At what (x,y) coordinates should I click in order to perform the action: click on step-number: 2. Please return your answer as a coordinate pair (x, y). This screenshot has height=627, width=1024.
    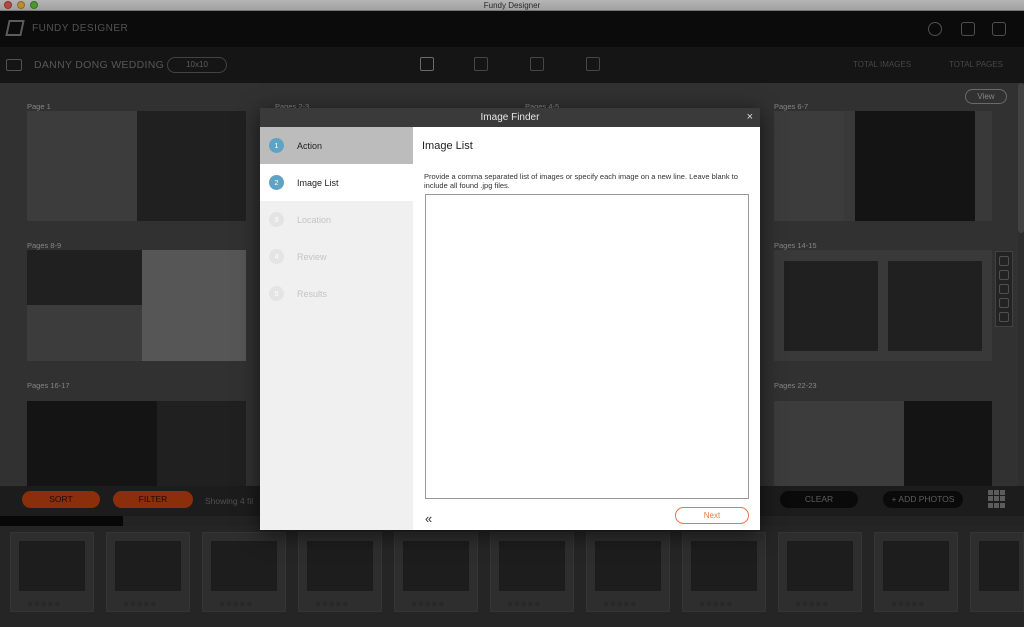
    Looking at the image, I should click on (276, 182).